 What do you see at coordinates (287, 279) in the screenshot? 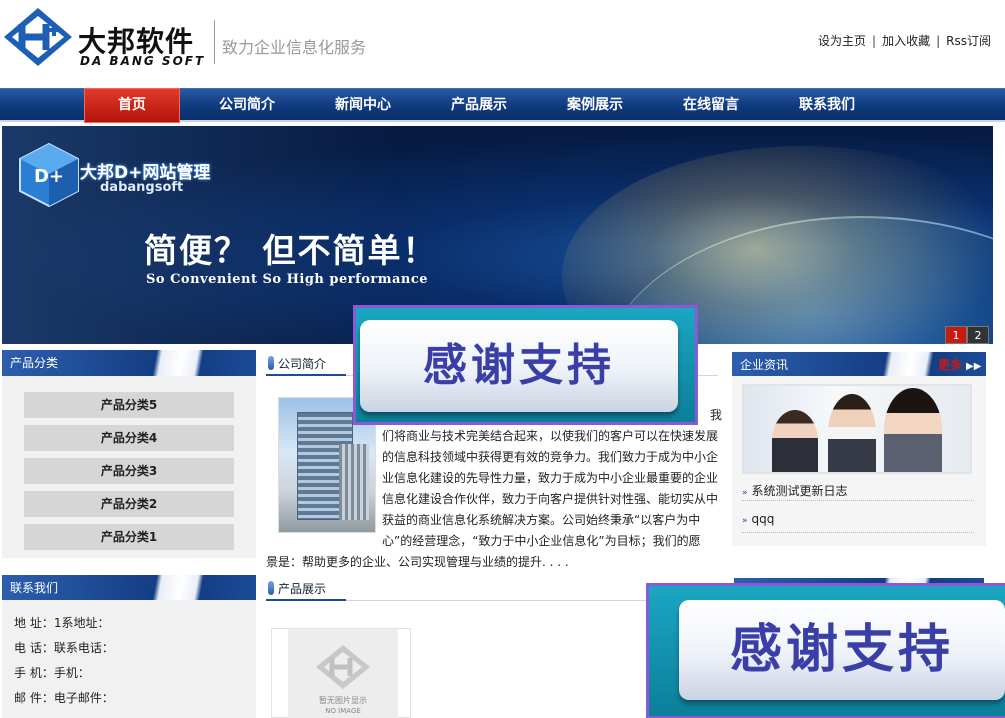
I see `banner-slogan-english: So Convenient So High performance` at bounding box center [287, 279].